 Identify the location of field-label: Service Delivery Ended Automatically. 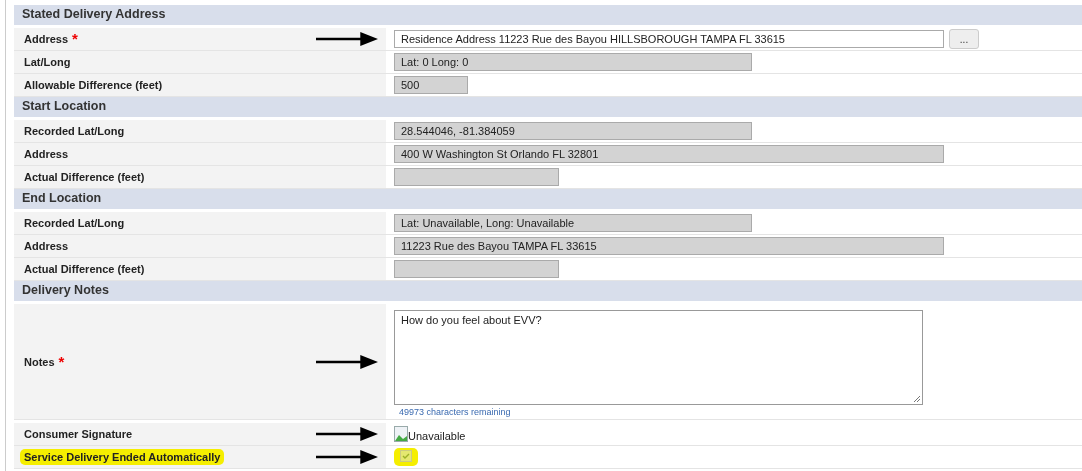
(122, 457).